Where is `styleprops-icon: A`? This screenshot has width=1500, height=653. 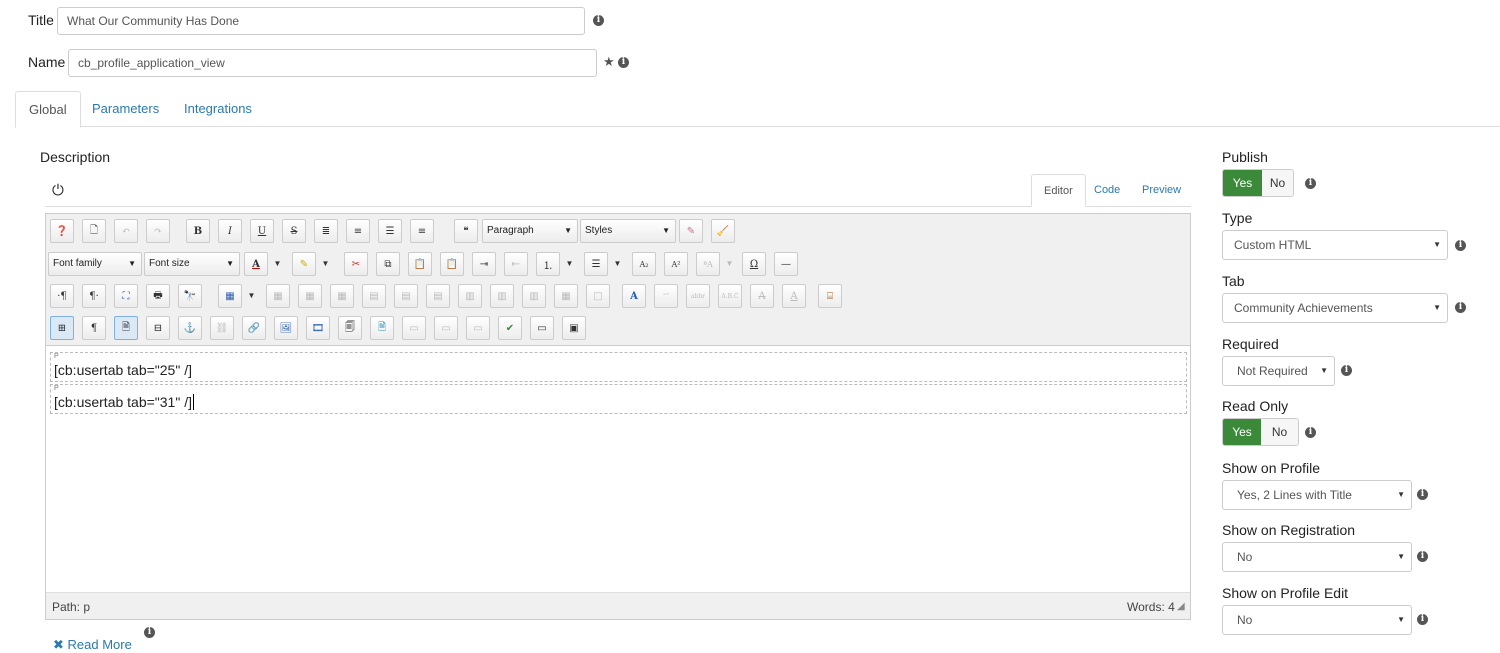
styleprops-icon: A is located at coordinates (634, 296).